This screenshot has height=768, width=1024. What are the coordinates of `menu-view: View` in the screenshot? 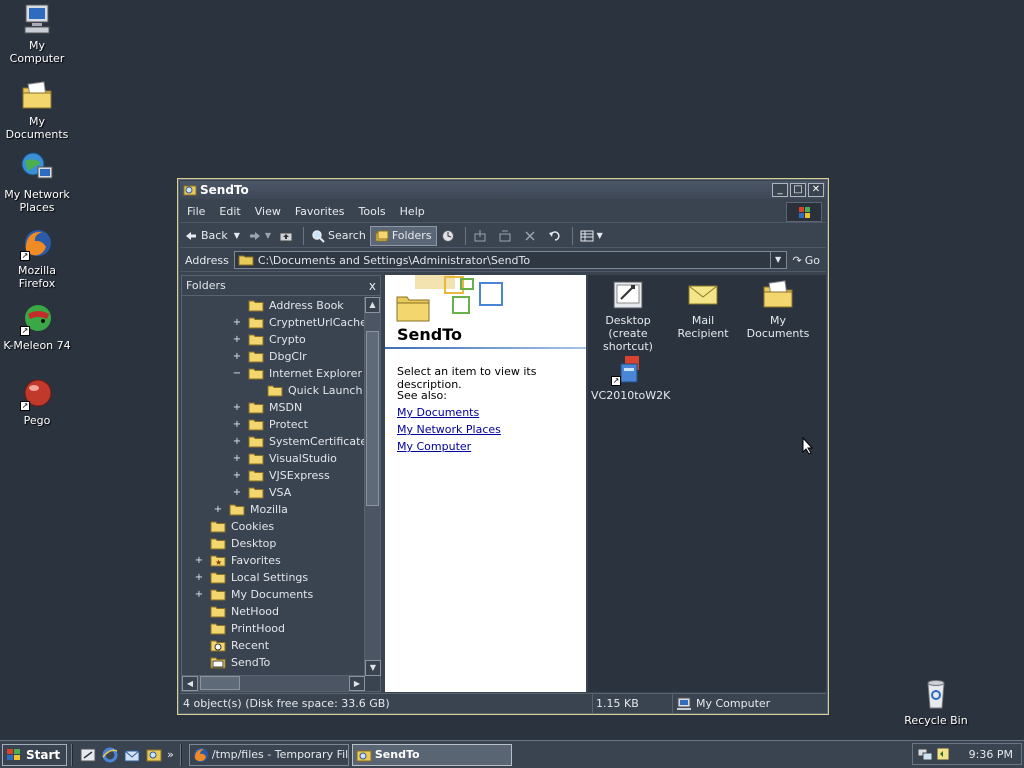 It's located at (268, 211).